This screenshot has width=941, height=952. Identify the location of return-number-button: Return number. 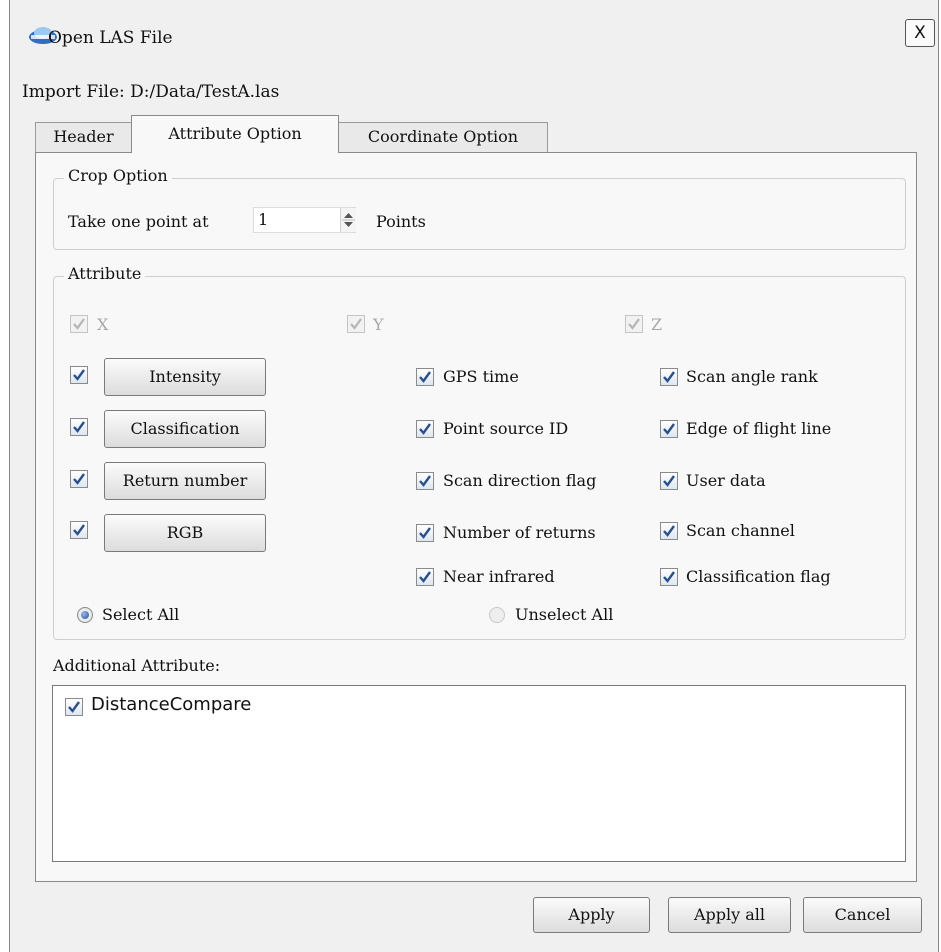
(185, 481).